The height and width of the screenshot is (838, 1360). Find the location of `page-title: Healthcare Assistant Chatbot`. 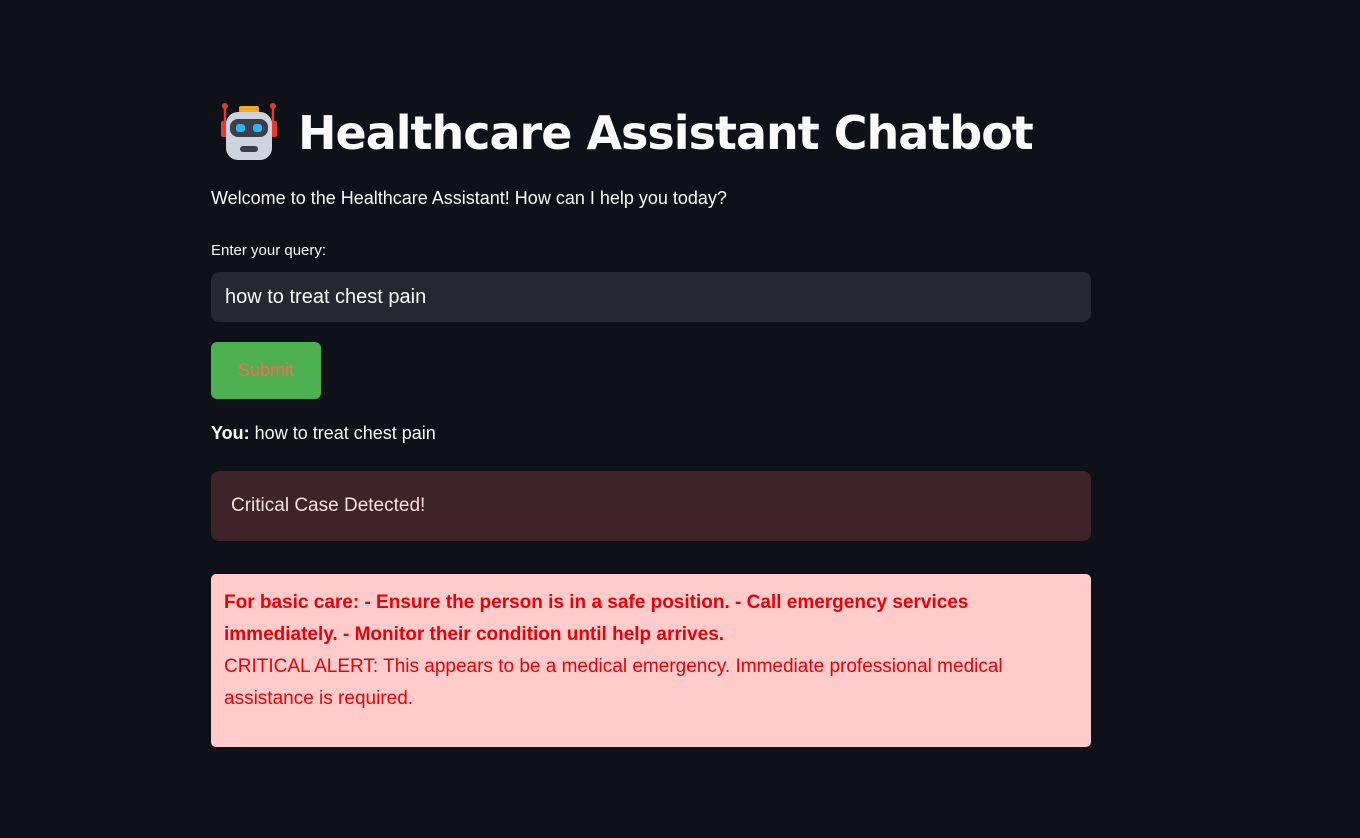

page-title: Healthcare Assistant Chatbot is located at coordinates (666, 133).